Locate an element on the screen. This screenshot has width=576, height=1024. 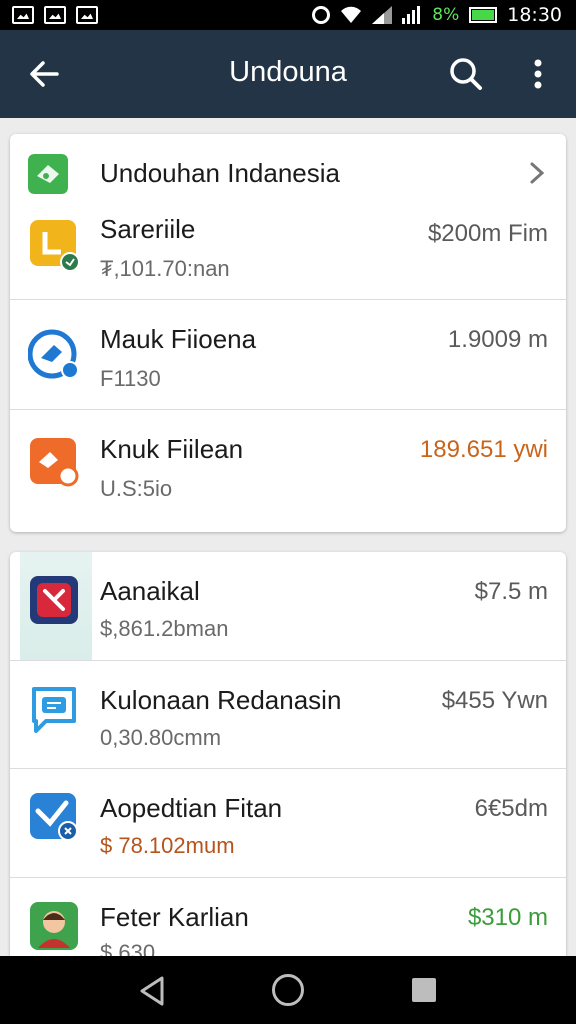
status-right: 8% 18:30 is located at coordinates (437, 15).